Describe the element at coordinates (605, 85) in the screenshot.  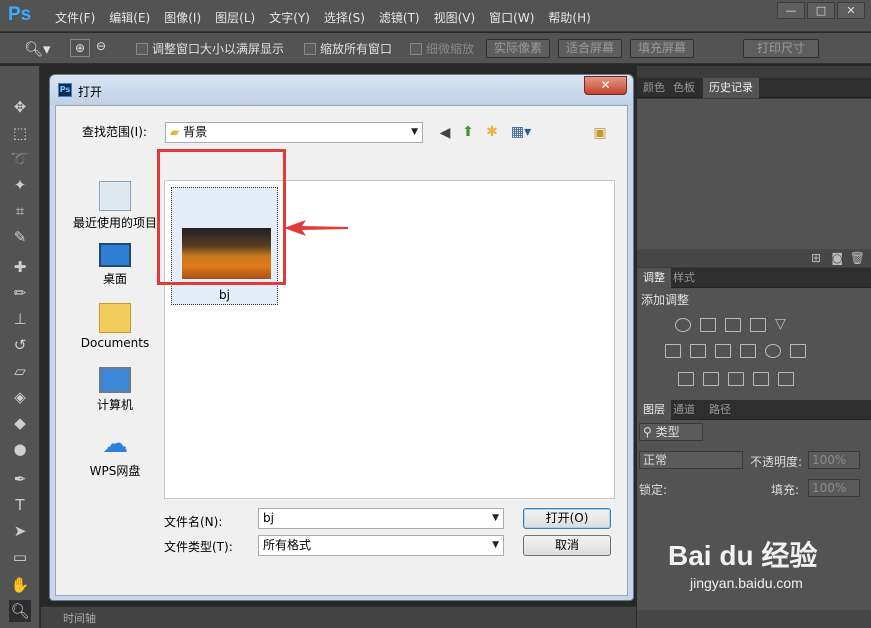
I see `dialog-close-button: ✕` at that location.